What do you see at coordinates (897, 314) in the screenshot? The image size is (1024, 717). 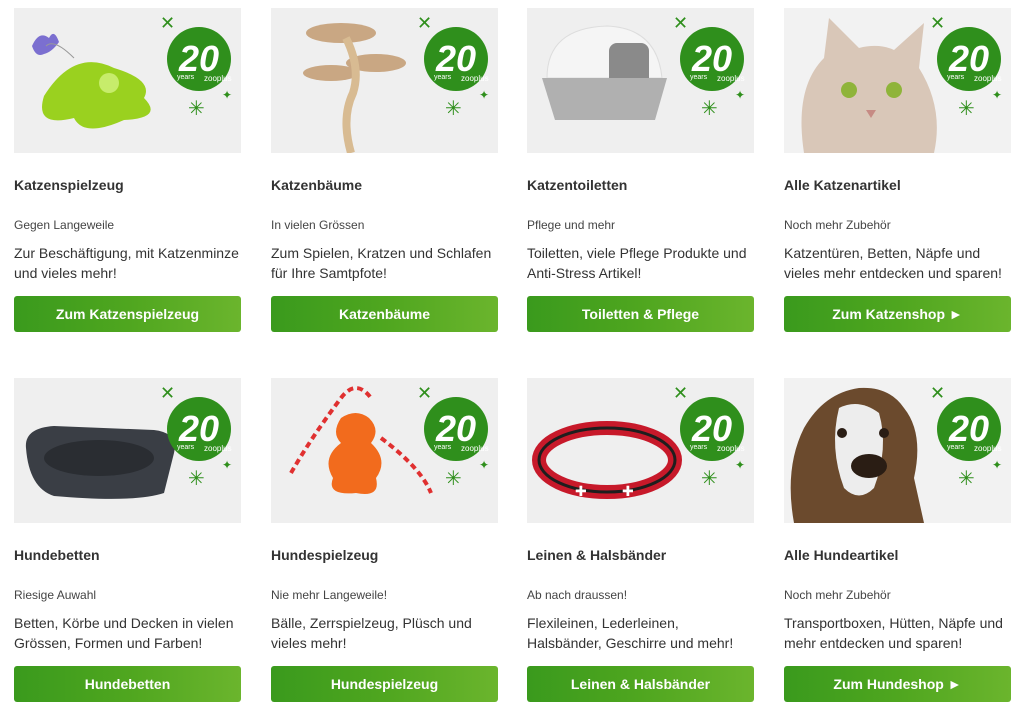 I see `zum-katzenshop-button: Zum Katzenshop ►` at bounding box center [897, 314].